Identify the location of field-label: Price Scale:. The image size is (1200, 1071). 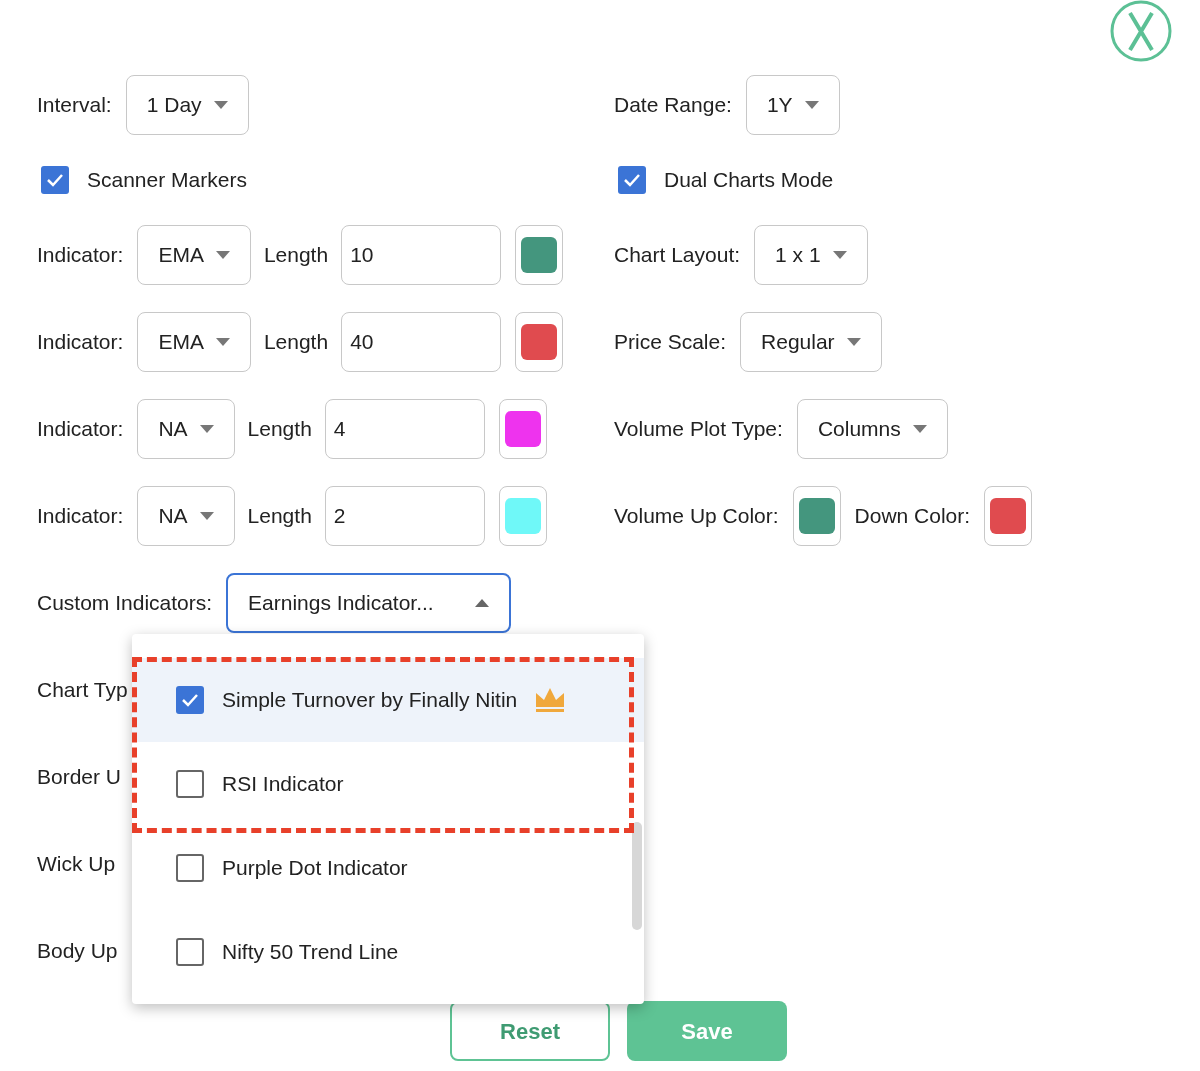
(670, 342).